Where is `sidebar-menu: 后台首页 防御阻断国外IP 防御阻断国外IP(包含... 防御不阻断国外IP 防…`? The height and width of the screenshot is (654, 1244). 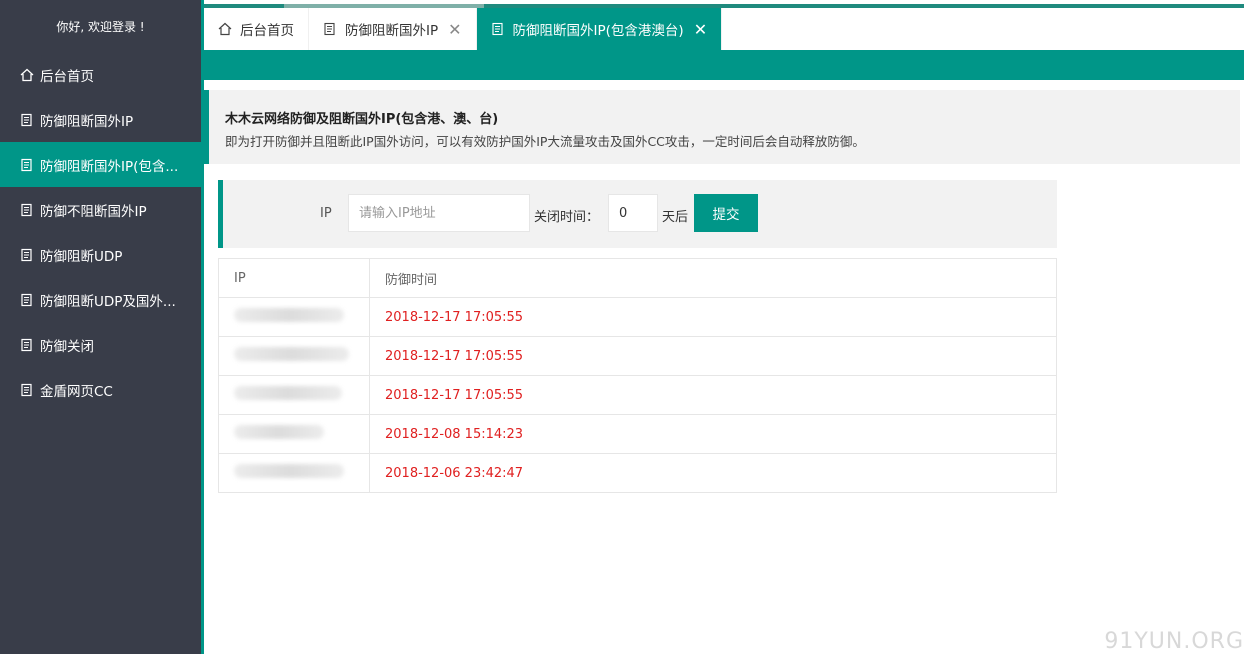
sidebar-menu: 后台首页 防御阻断国外IP 防御阻断国外IP(包含... 防御不阻断国外IP 防… is located at coordinates (100, 232).